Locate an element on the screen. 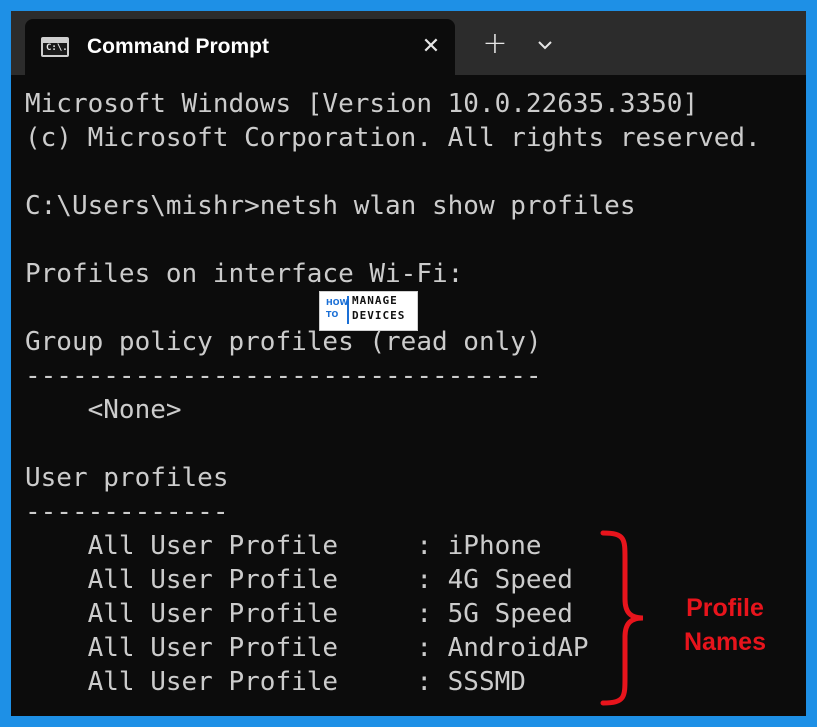  new-tab-button: + is located at coordinates (495, 44).